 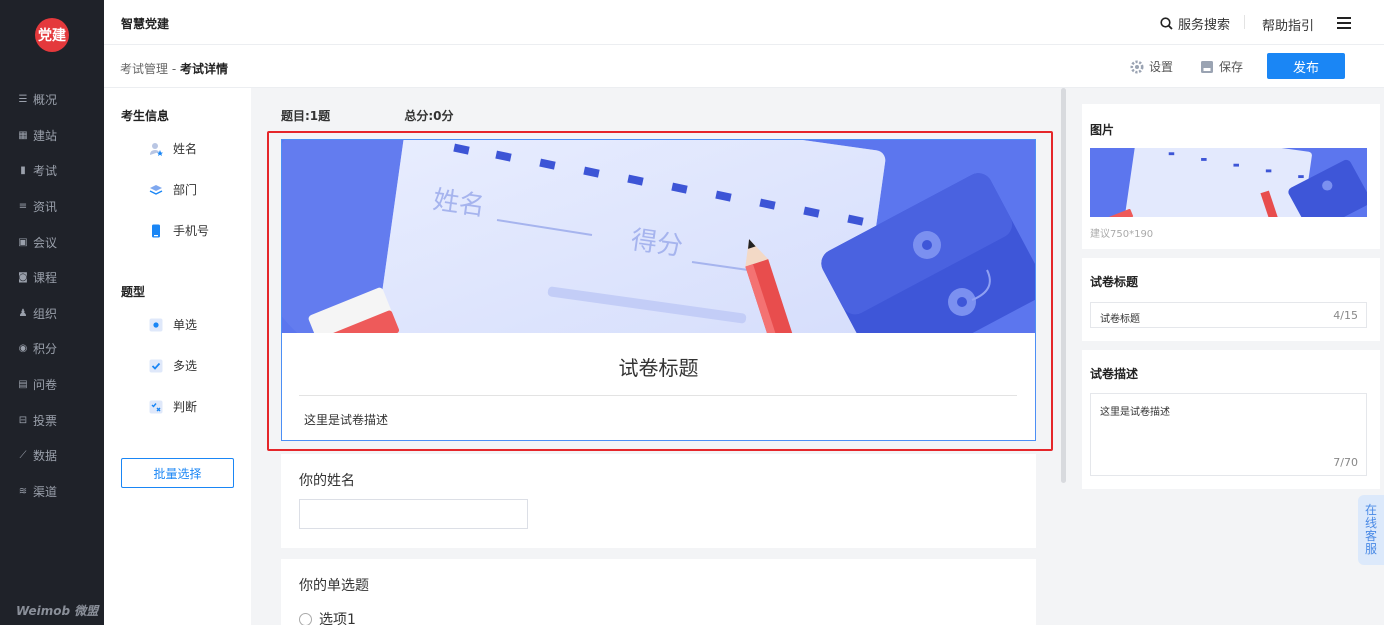 I want to click on publish-button: 发布, so click(x=1306, y=66).